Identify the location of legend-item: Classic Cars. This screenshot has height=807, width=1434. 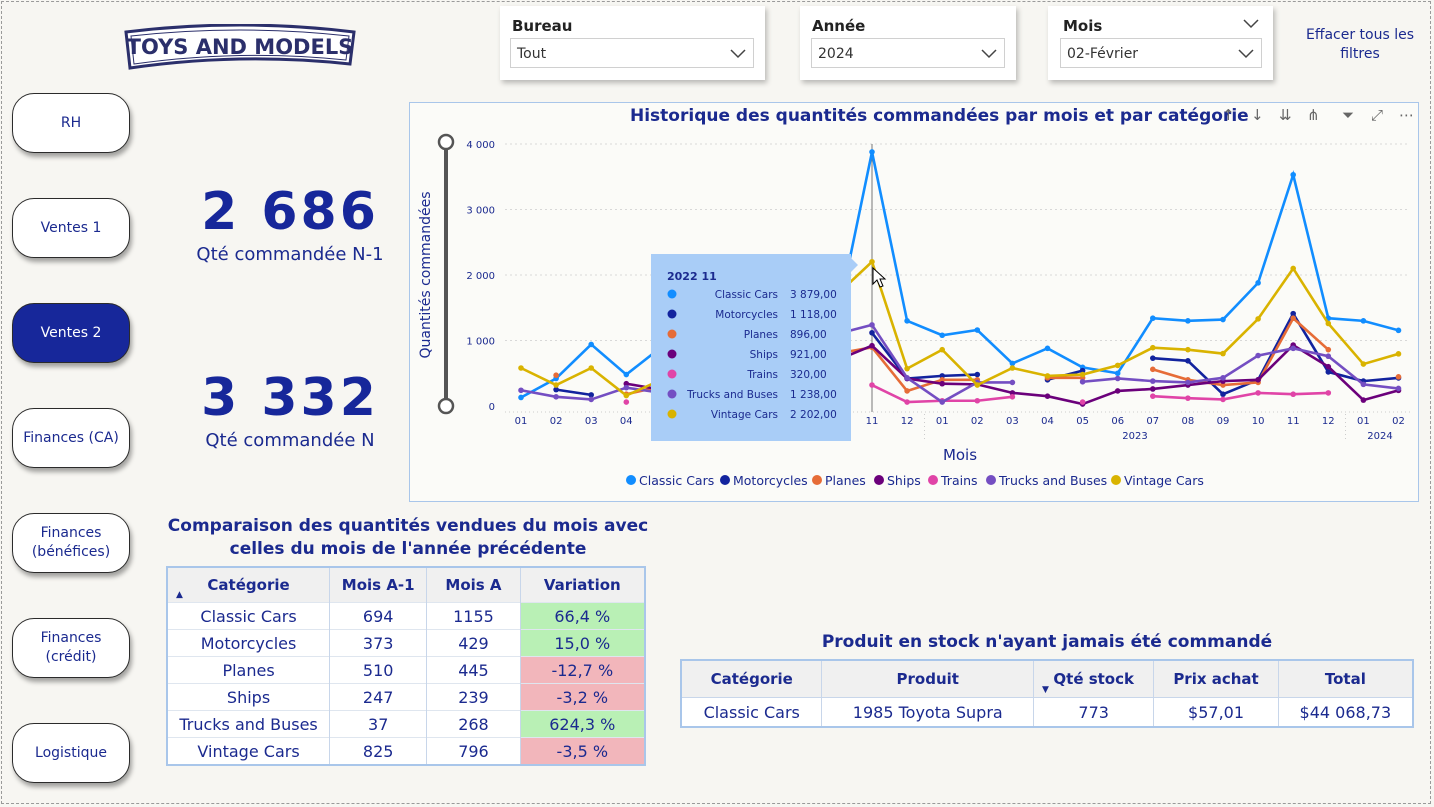
(670, 480).